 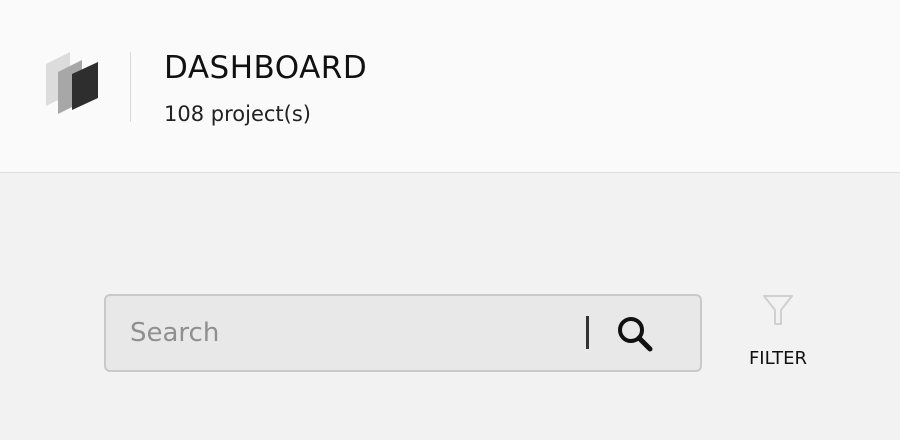 I want to click on page-title: DASHBOARD, so click(x=266, y=68).